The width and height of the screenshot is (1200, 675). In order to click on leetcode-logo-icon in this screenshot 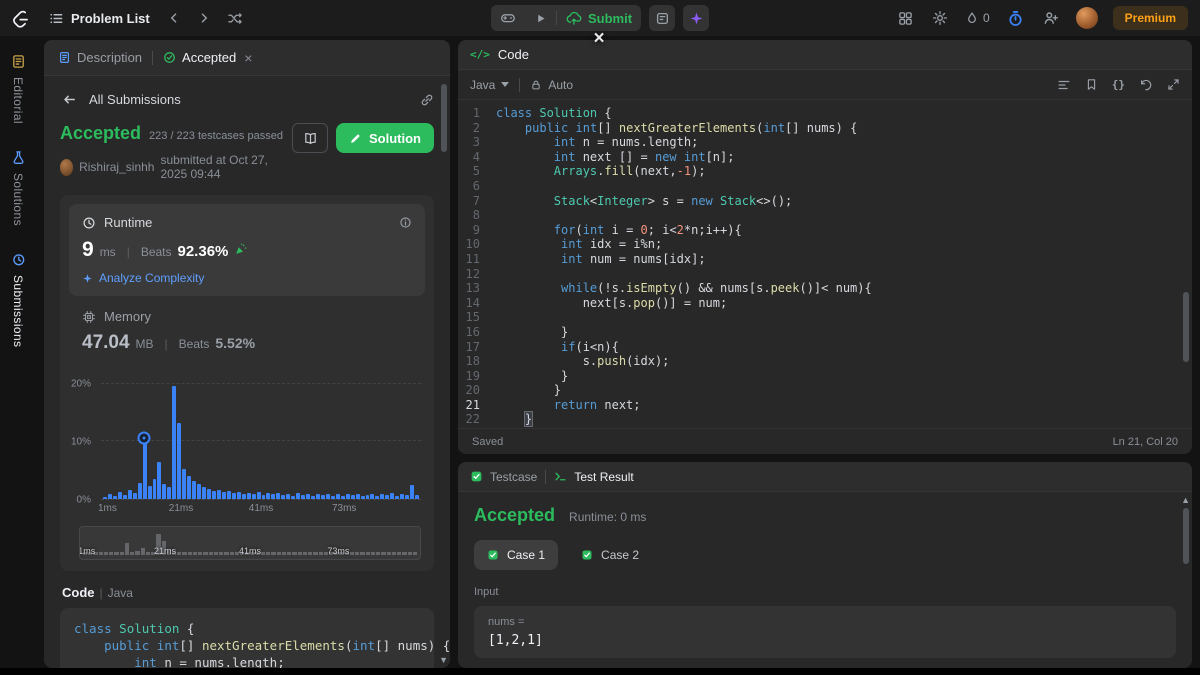, I will do `click(21, 18)`.